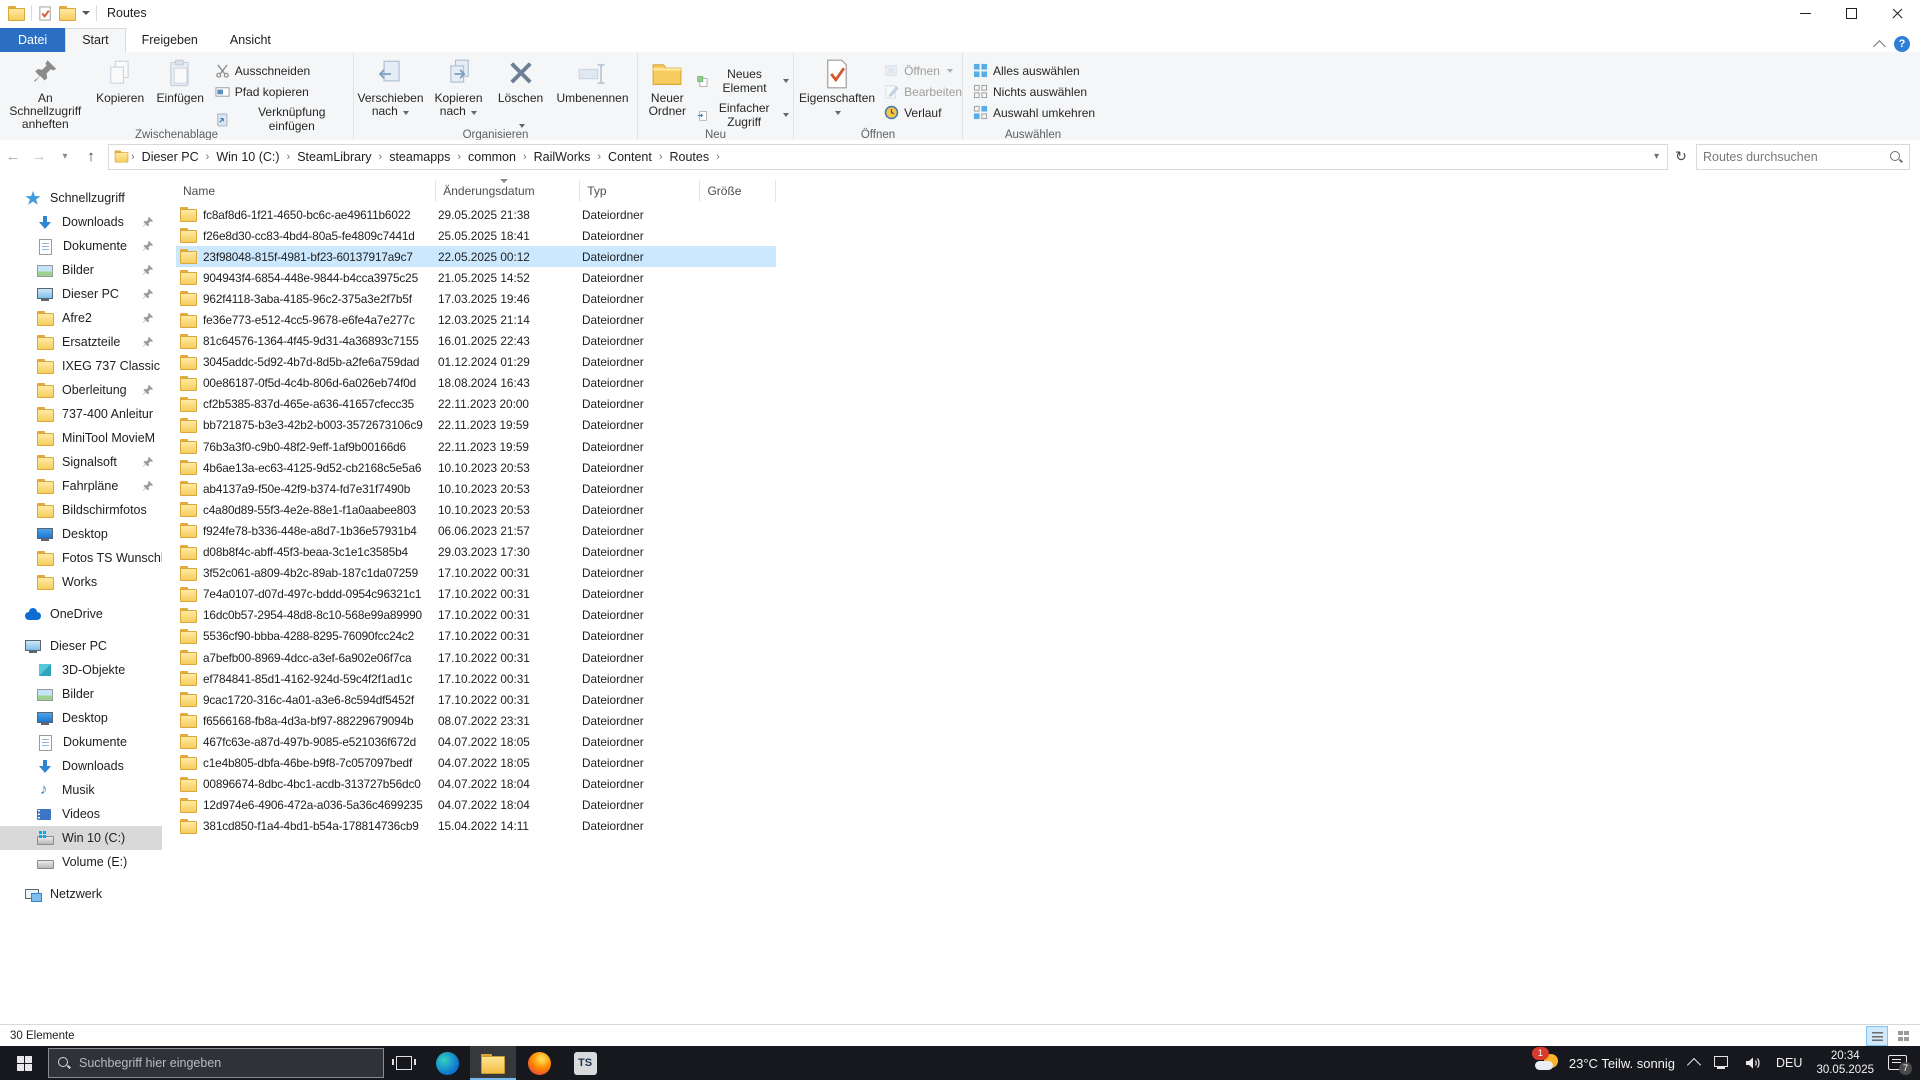 The height and width of the screenshot is (1080, 1920). I want to click on sidebar-item: Bilder, so click(81, 694).